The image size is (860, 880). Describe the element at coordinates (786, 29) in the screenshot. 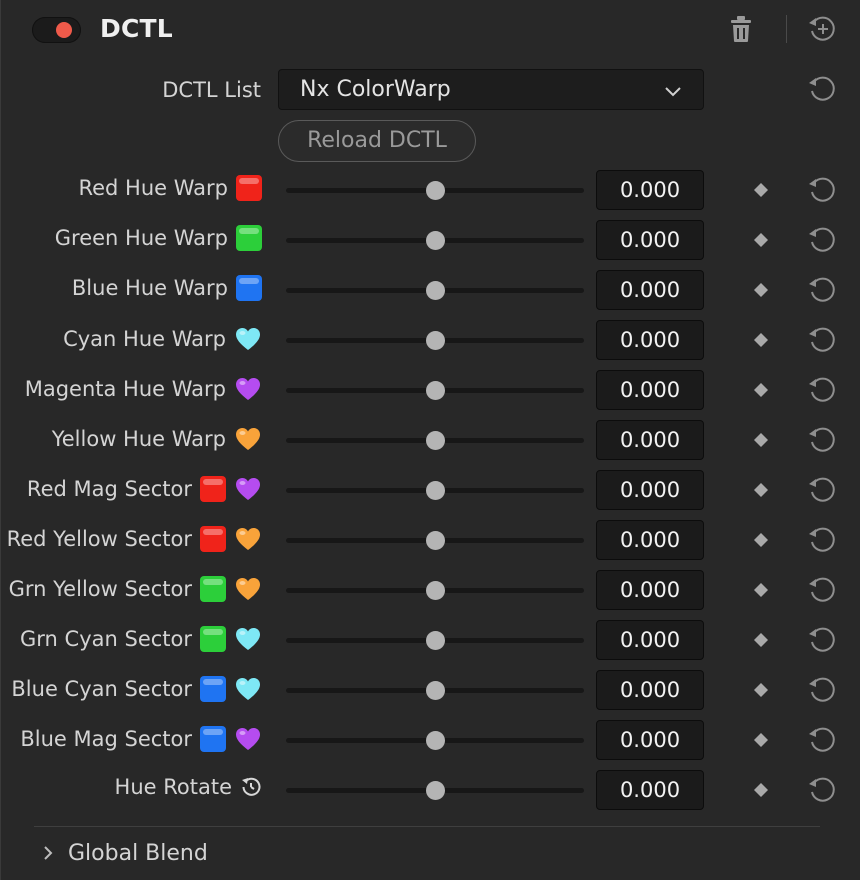

I see `header-divider` at that location.